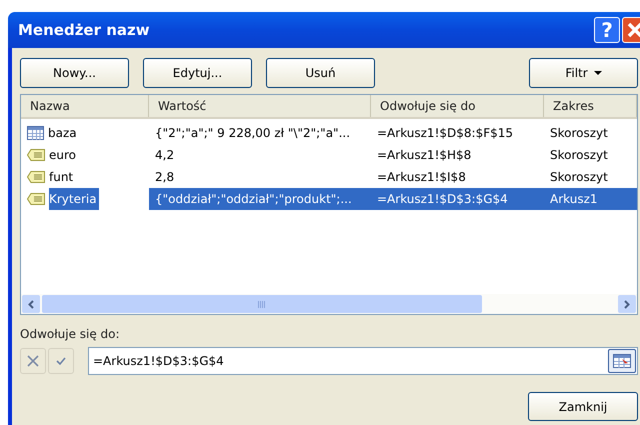 This screenshot has height=425, width=640. What do you see at coordinates (84, 30) in the screenshot?
I see `window-title: Menedżer nazw` at bounding box center [84, 30].